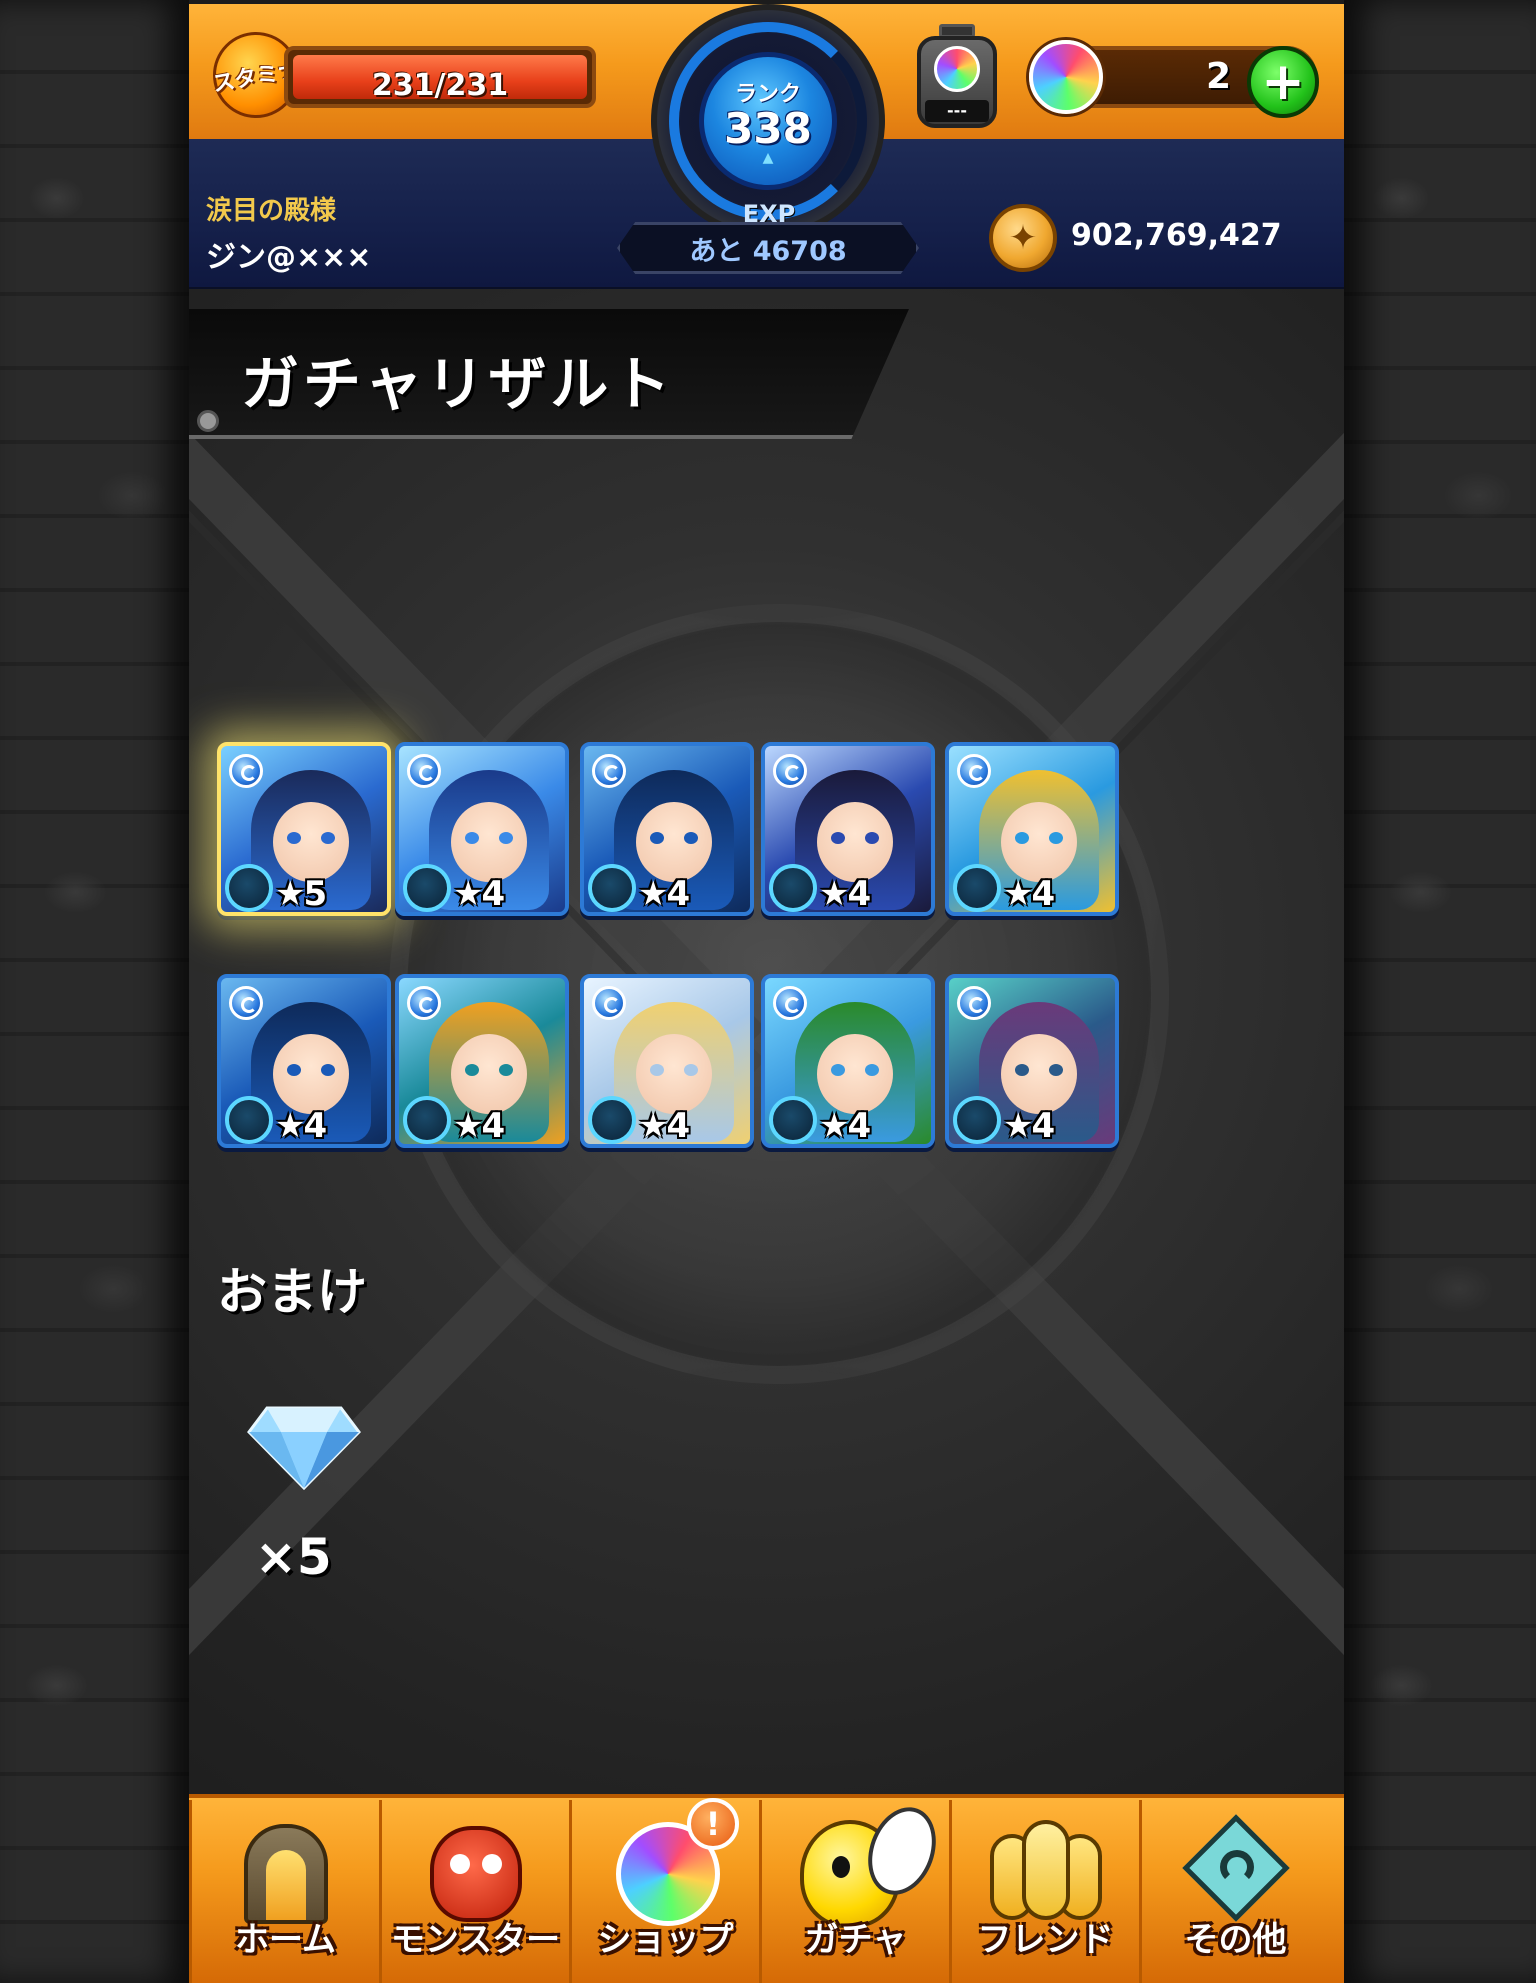  I want to click on nav-label: ガチャ, so click(855, 1940).